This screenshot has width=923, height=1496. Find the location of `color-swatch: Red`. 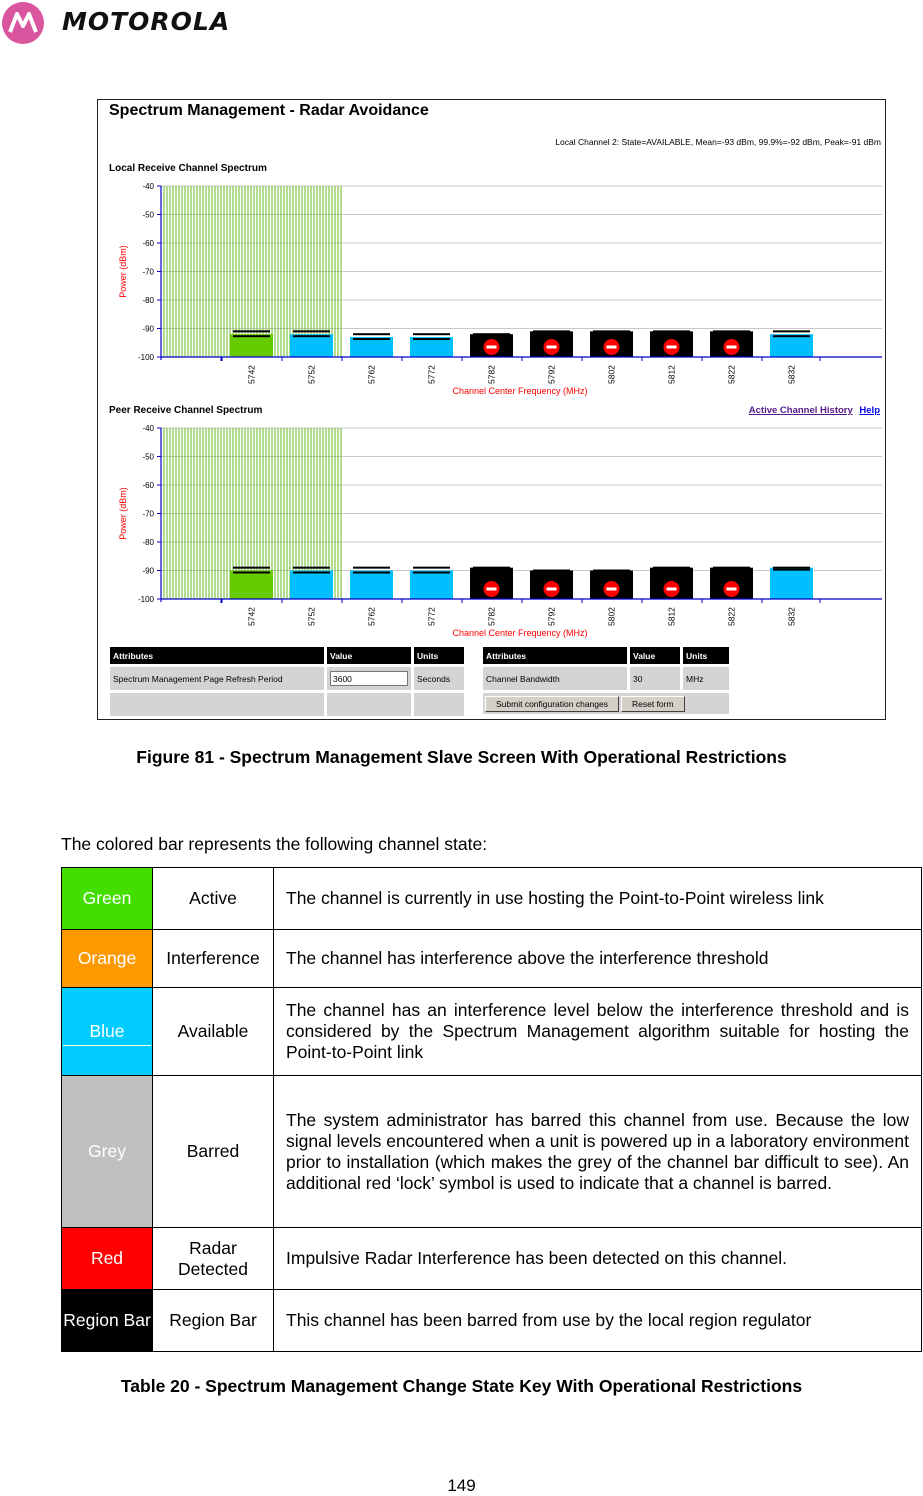

color-swatch: Red is located at coordinates (107, 1258).